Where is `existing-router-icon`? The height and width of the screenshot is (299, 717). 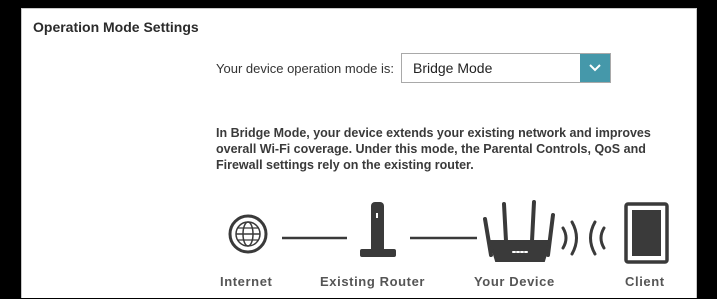 existing-router-icon is located at coordinates (378, 229).